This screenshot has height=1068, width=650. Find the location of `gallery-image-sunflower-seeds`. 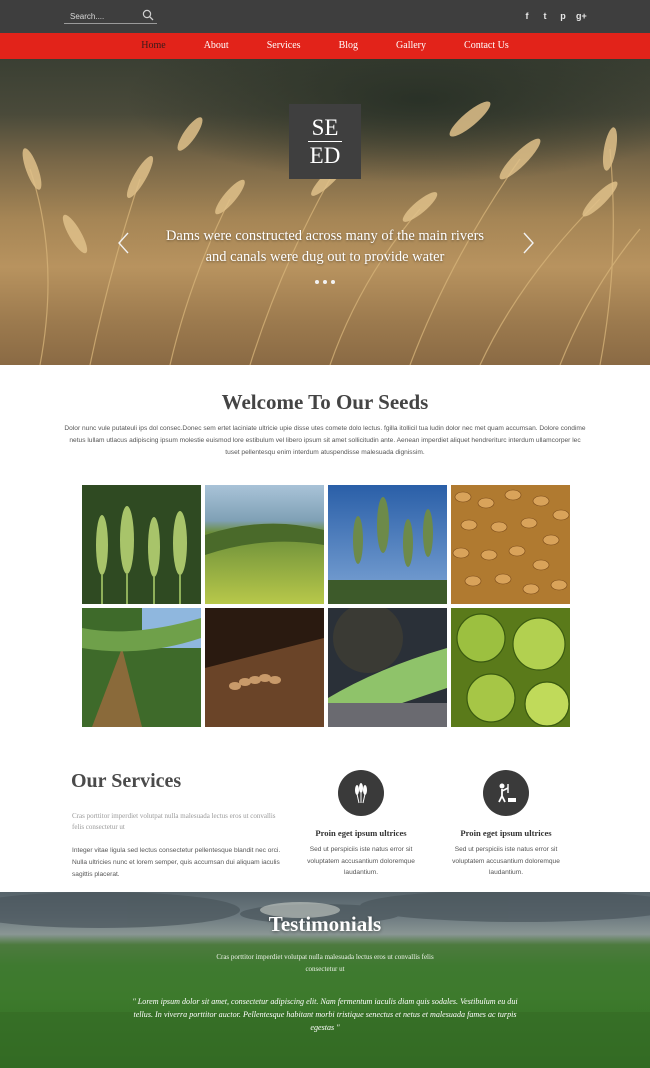

gallery-image-sunflower-seeds is located at coordinates (387, 667).